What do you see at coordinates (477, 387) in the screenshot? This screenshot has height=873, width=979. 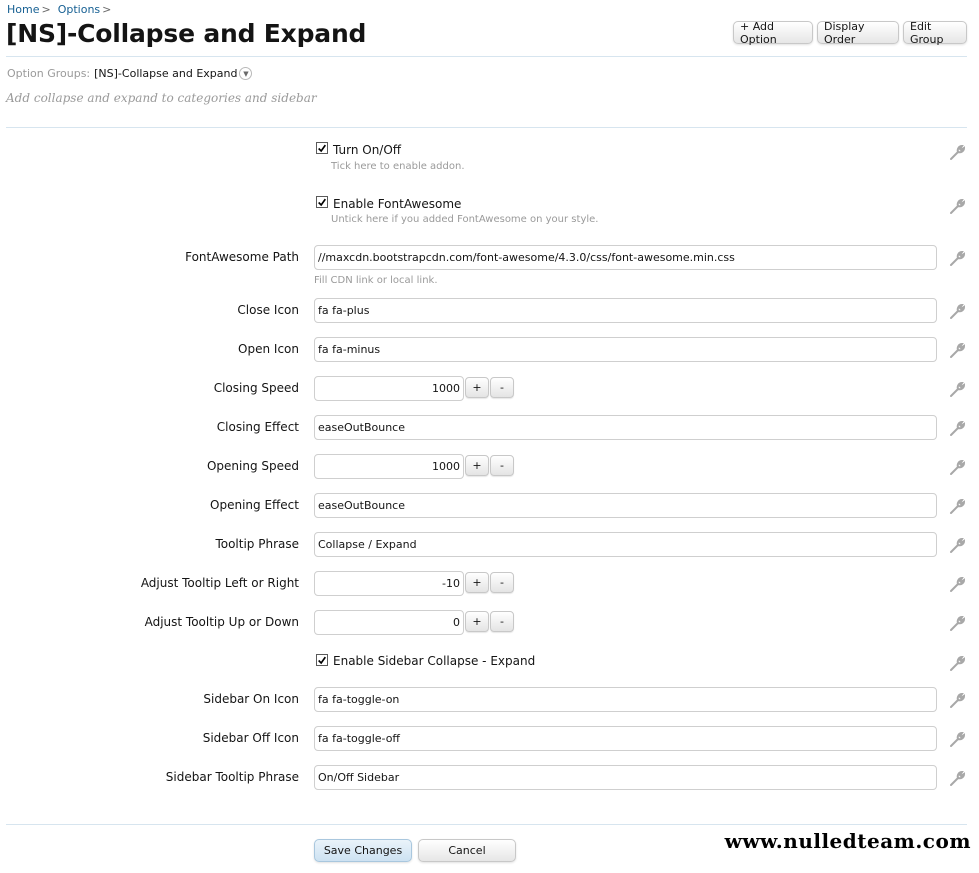 I see `closing-speed-increment-button: +` at bounding box center [477, 387].